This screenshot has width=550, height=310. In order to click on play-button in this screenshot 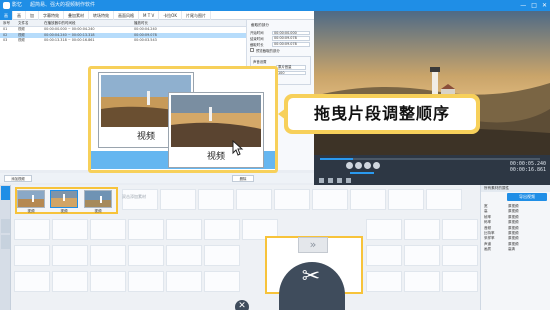, I will do `click(349, 165)`.